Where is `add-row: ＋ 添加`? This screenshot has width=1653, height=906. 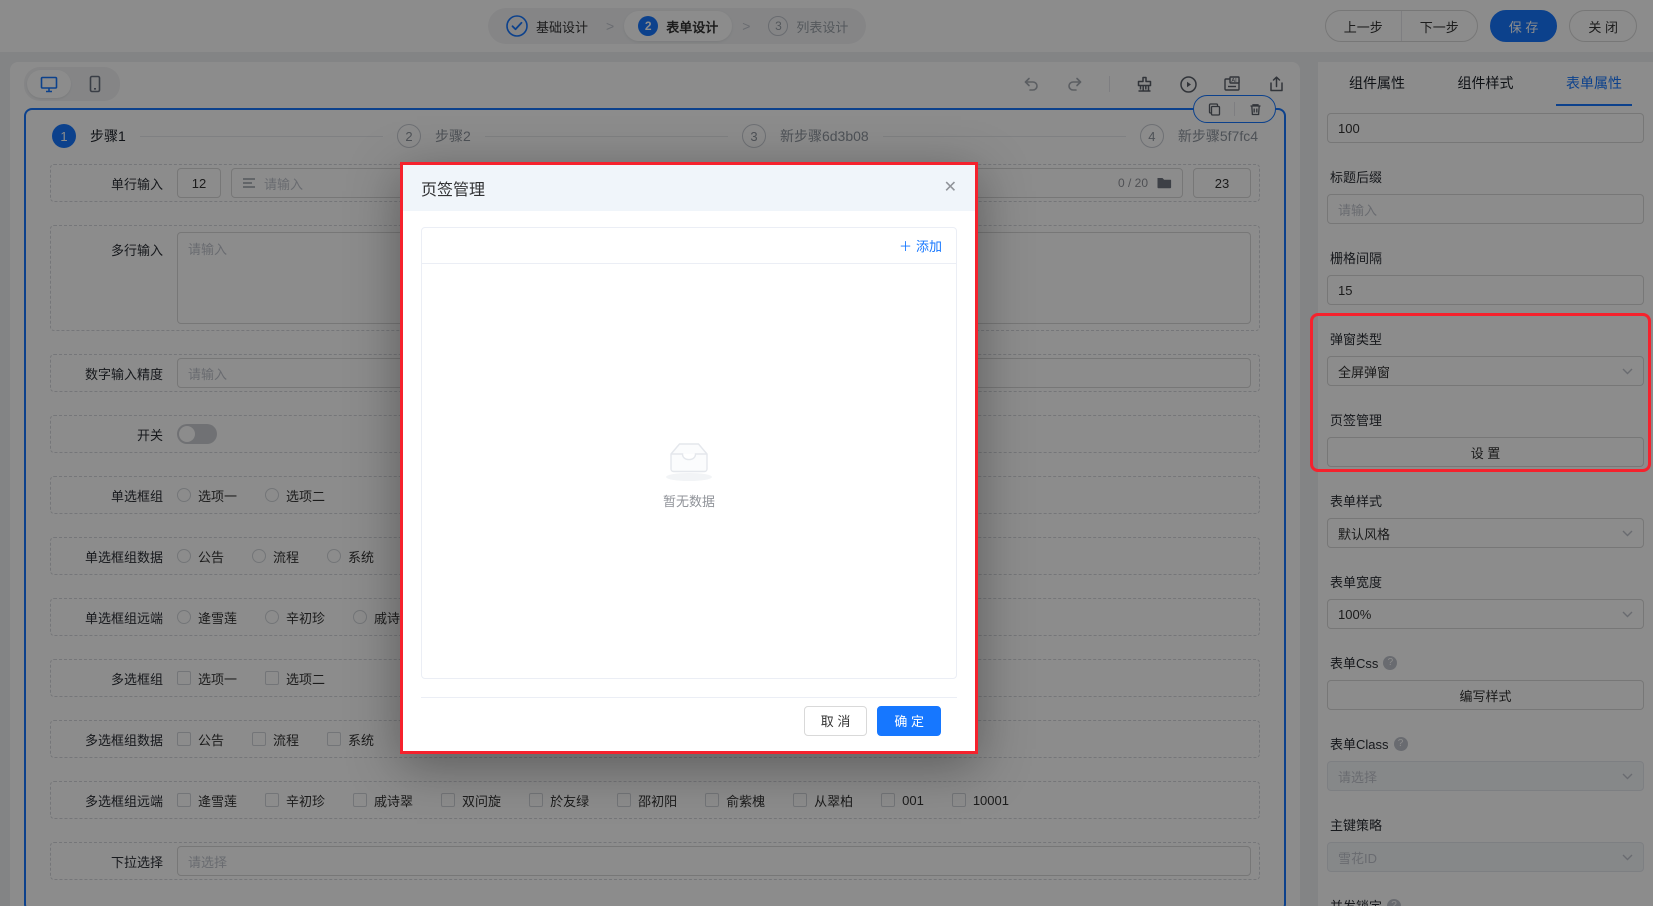 add-row: ＋ 添加 is located at coordinates (689, 246).